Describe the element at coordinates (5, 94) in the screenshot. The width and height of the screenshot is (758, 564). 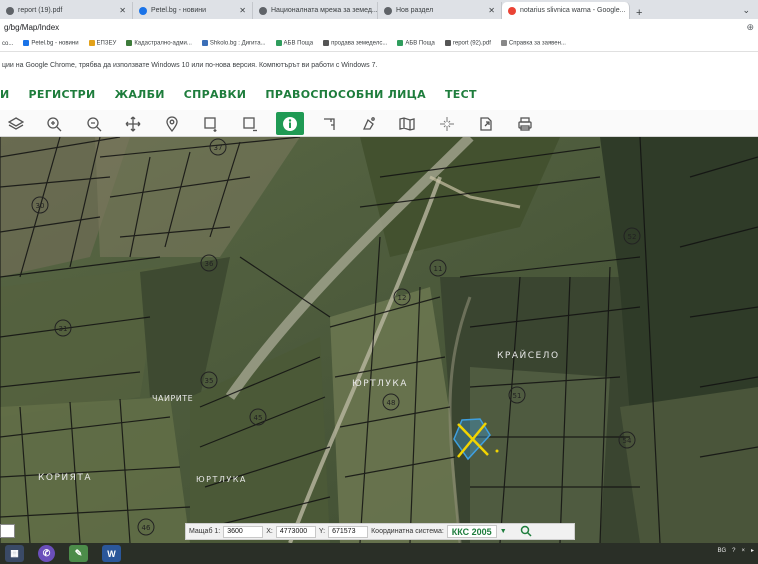
I see `menu-item: И` at that location.